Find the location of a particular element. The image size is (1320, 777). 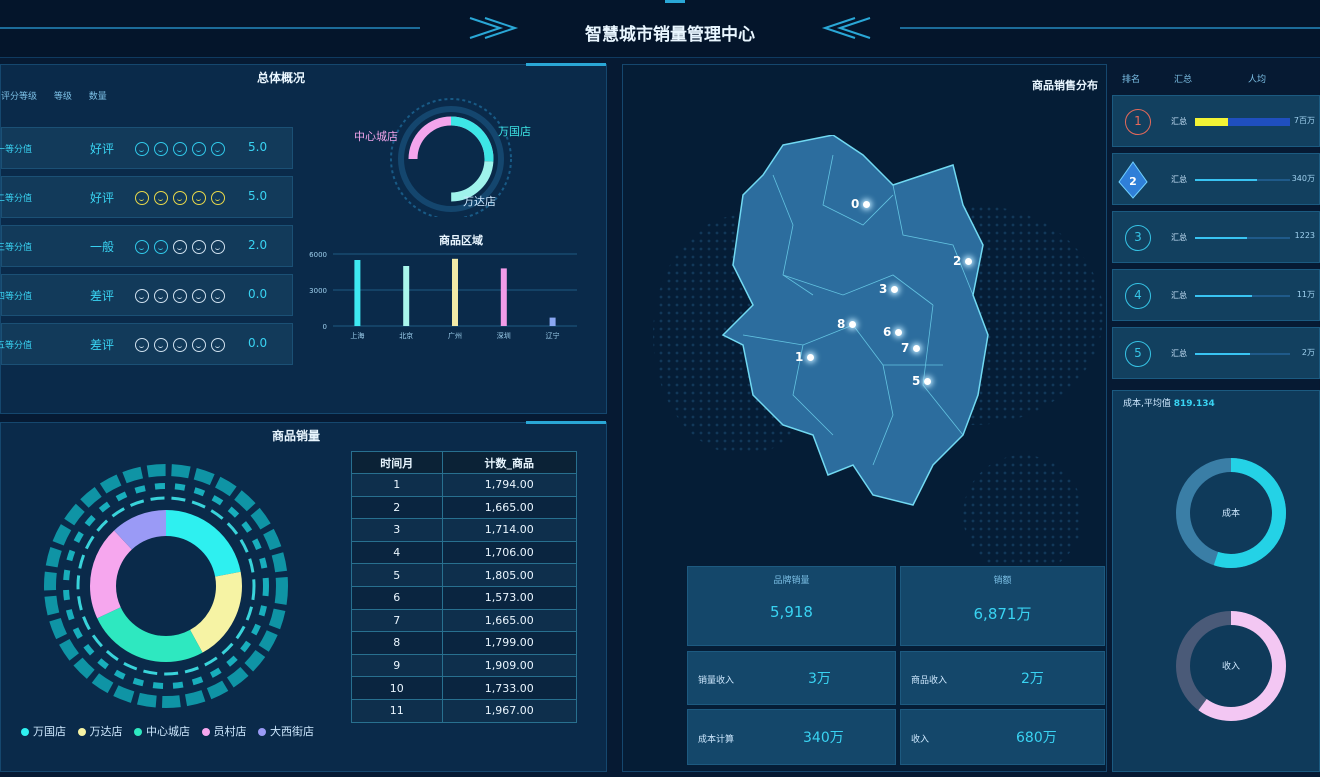

store-donut-chart is located at coordinates (166, 586).